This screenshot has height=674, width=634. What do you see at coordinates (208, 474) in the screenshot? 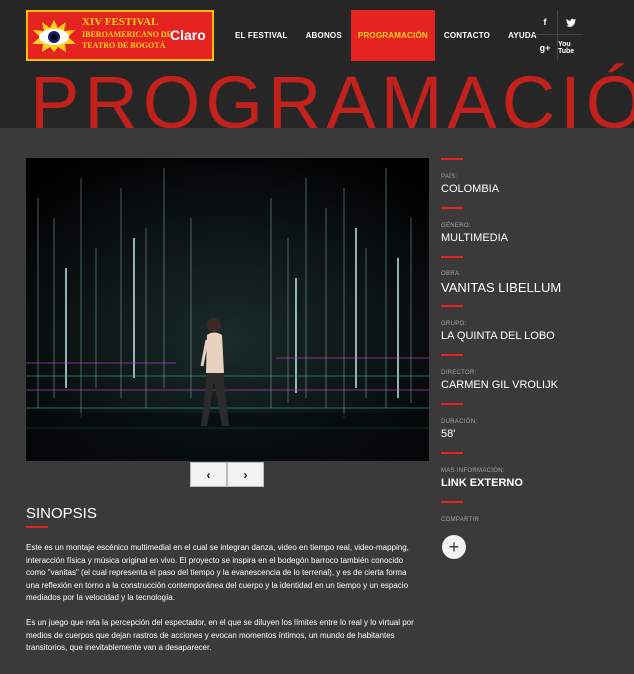
I see `slider-prev-button: ‹` at bounding box center [208, 474].